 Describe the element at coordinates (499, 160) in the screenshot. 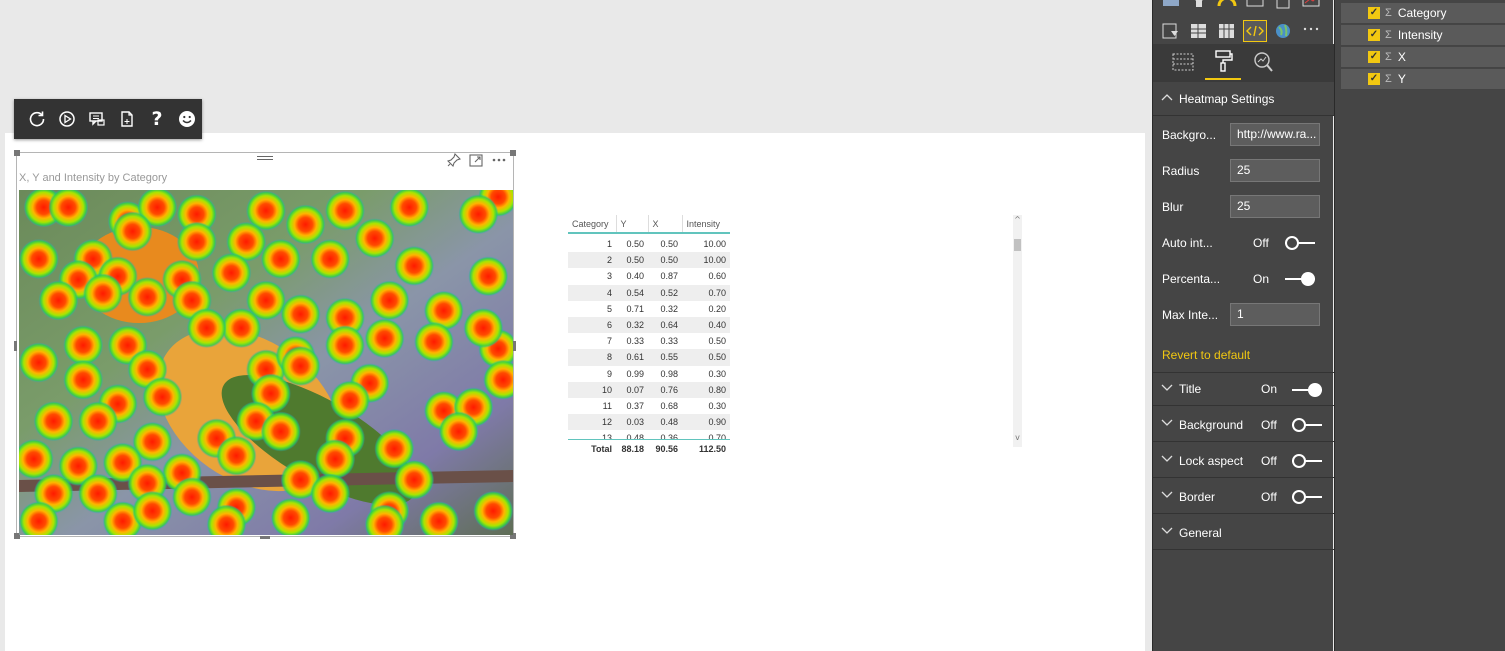

I see `more-options-icon` at that location.